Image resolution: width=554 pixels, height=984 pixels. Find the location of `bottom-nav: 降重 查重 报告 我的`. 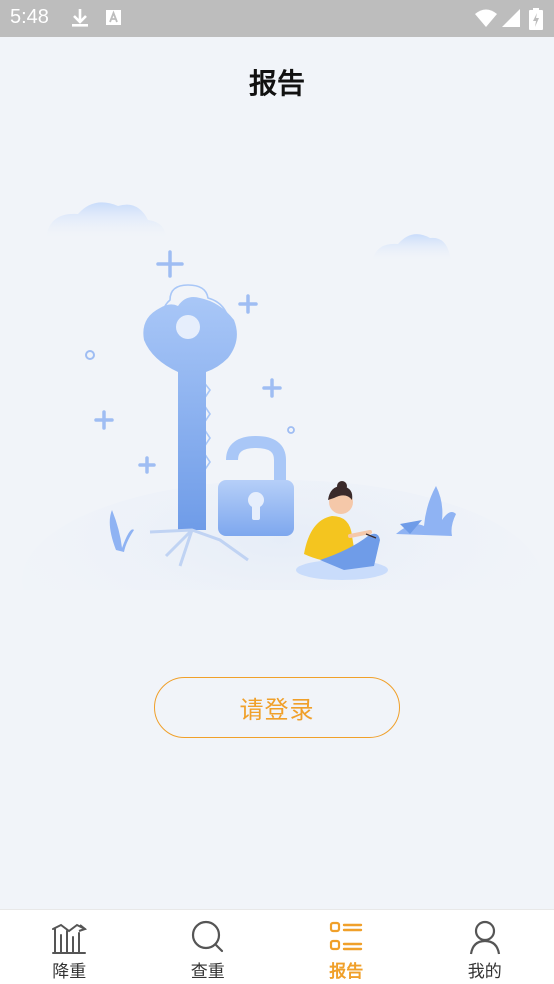

bottom-nav: 降重 查重 报告 我的 is located at coordinates (277, 946).